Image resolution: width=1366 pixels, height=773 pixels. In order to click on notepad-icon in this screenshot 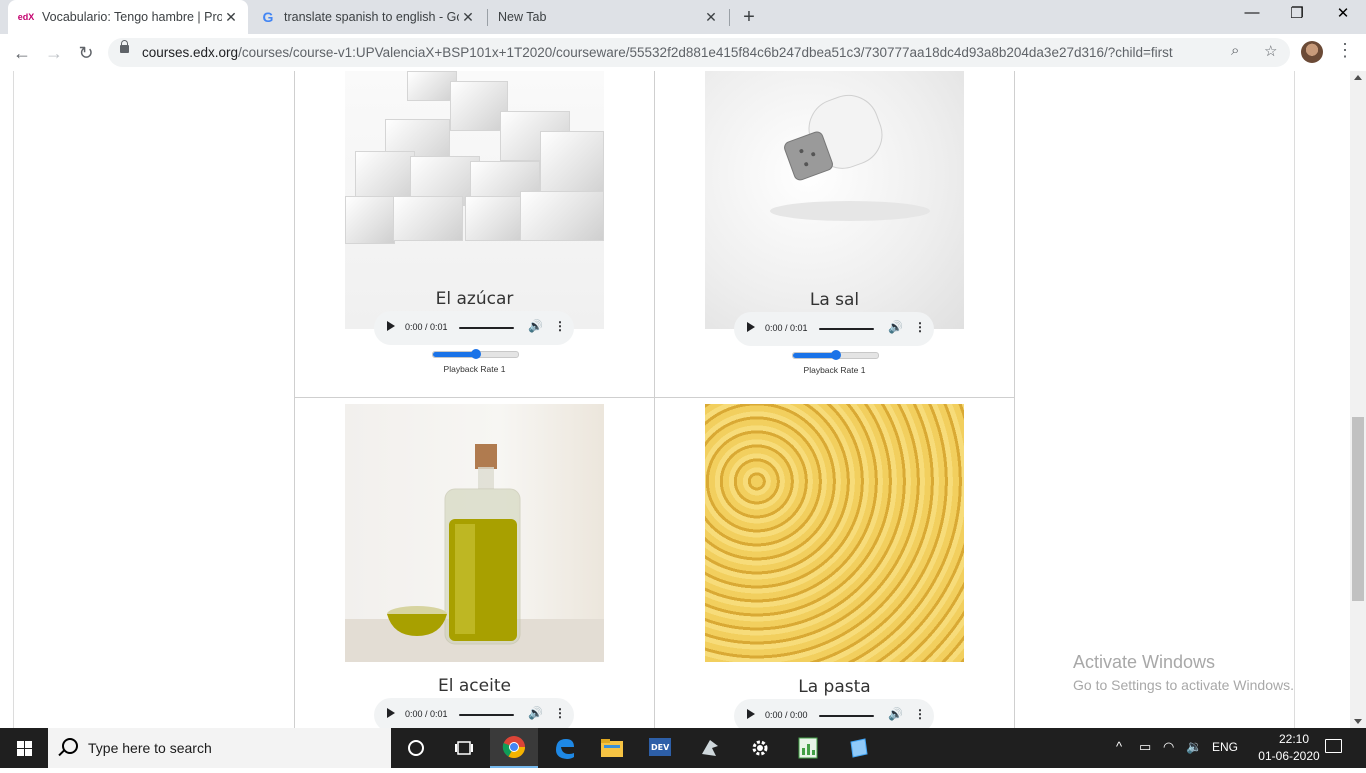, I will do `click(858, 748)`.